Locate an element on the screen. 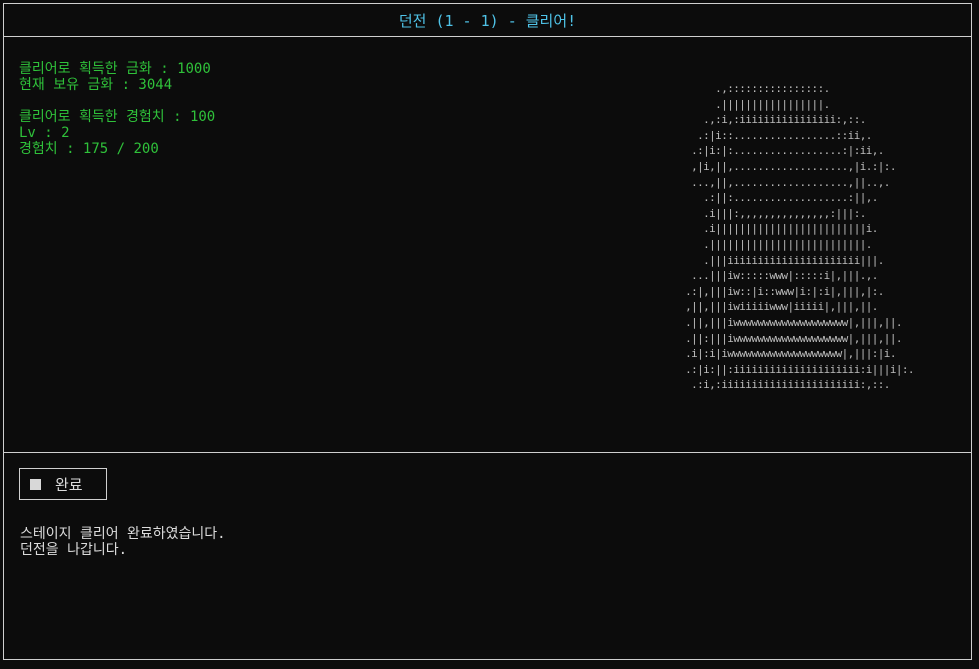 Image resolution: width=979 pixels, height=669 pixels. complete-button: 완료 is located at coordinates (63, 484).